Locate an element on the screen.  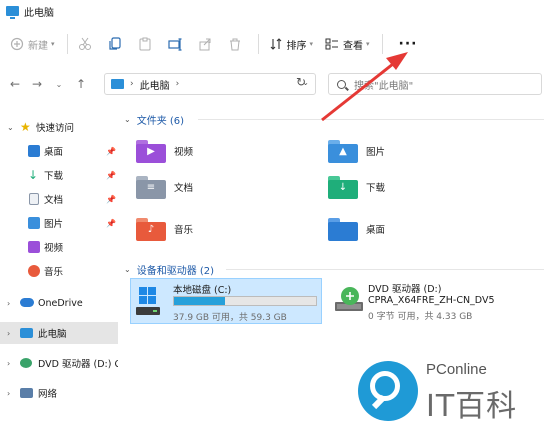
sort-button: 排序 ▾ is located at coordinates (291, 44).